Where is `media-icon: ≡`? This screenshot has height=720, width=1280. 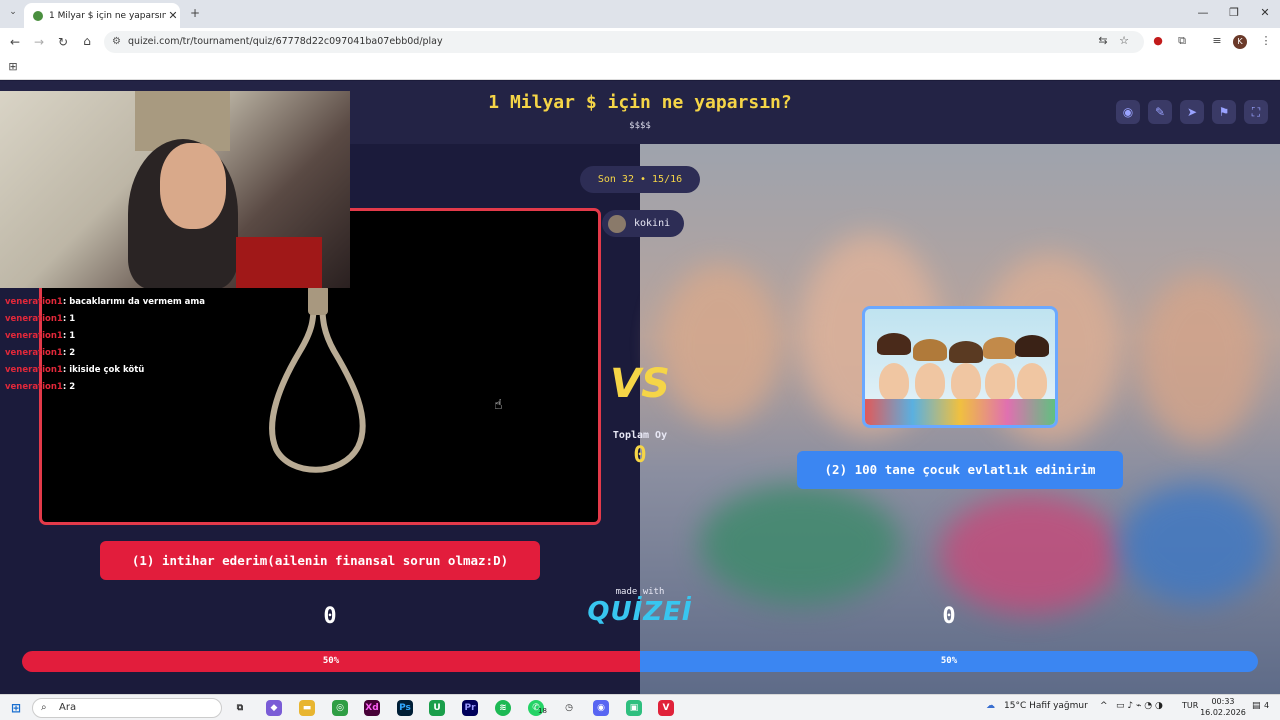 media-icon: ≡ is located at coordinates (1217, 40).